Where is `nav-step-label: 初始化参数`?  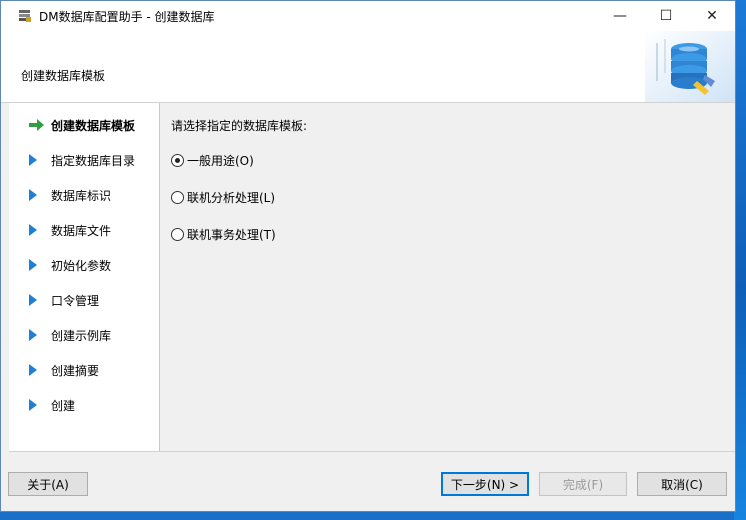 nav-step-label: 初始化参数 is located at coordinates (81, 265).